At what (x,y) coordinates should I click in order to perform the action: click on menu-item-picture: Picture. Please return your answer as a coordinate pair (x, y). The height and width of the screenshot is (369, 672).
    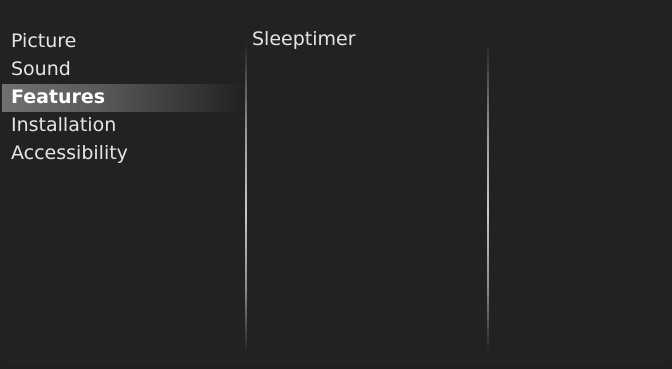
    Looking at the image, I should click on (122, 42).